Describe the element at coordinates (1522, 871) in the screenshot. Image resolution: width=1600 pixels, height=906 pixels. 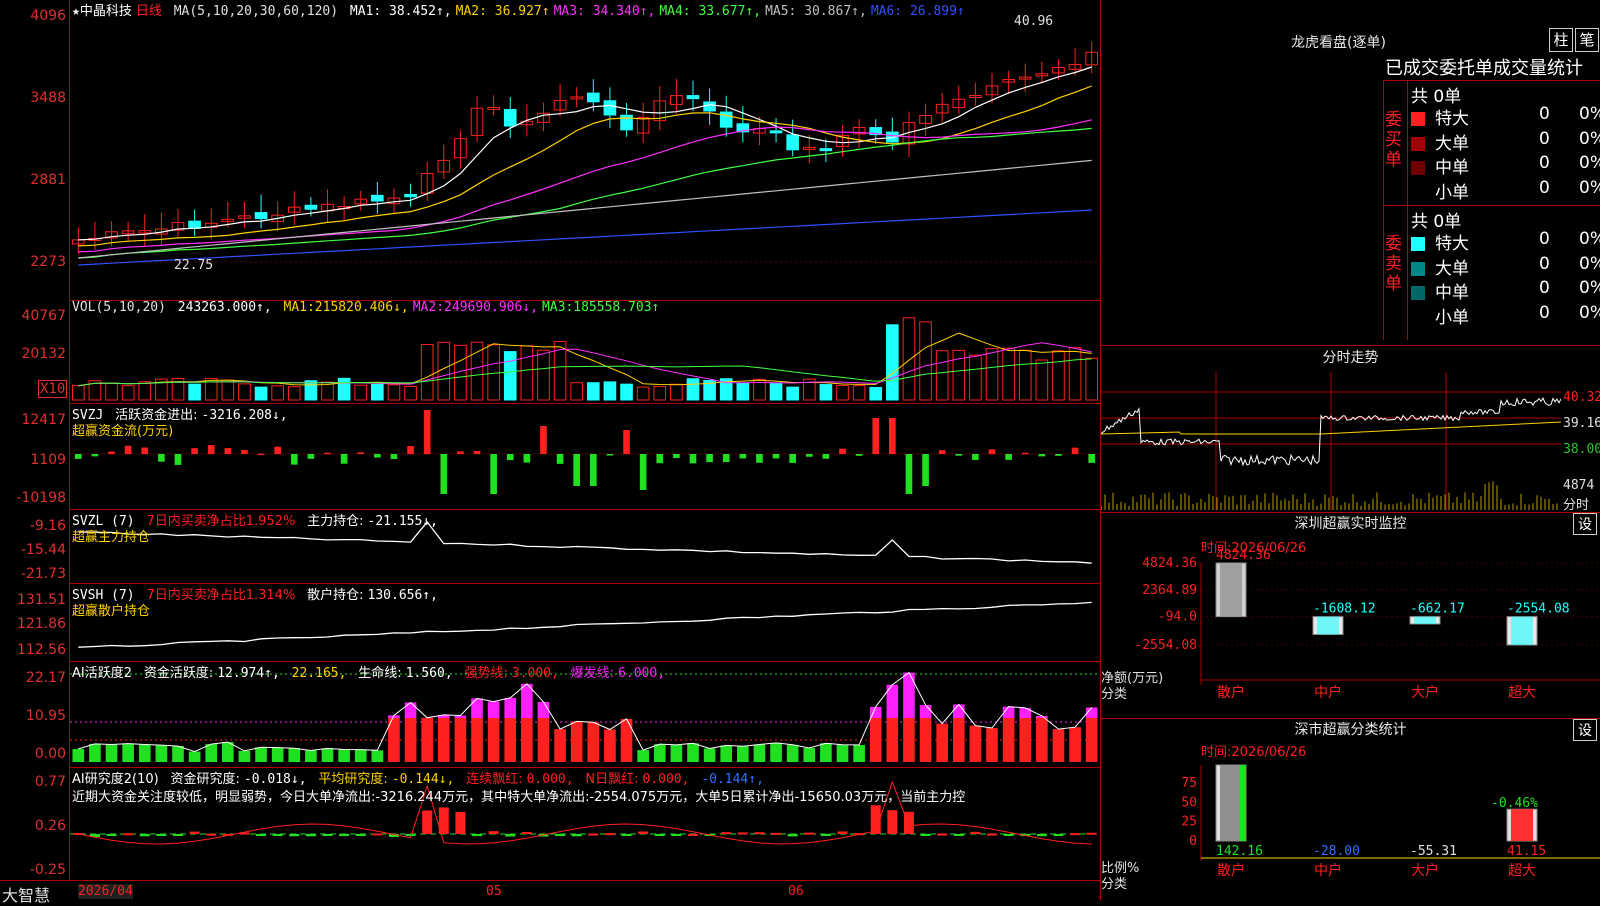
I see `classify-category: 超大` at that location.